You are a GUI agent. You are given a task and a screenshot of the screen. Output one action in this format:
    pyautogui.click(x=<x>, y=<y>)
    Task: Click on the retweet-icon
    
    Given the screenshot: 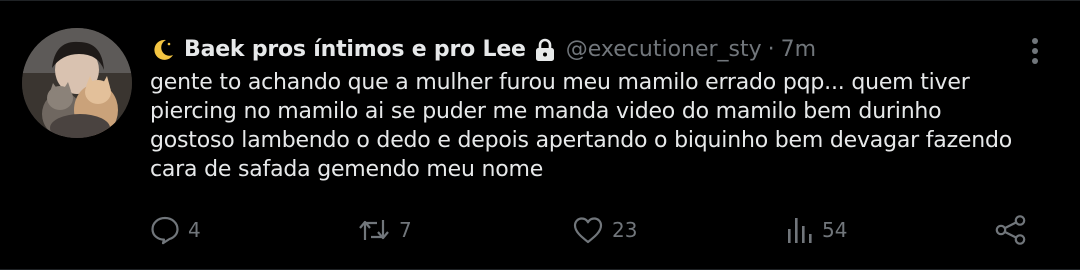 What is the action you would take?
    pyautogui.click(x=374, y=230)
    